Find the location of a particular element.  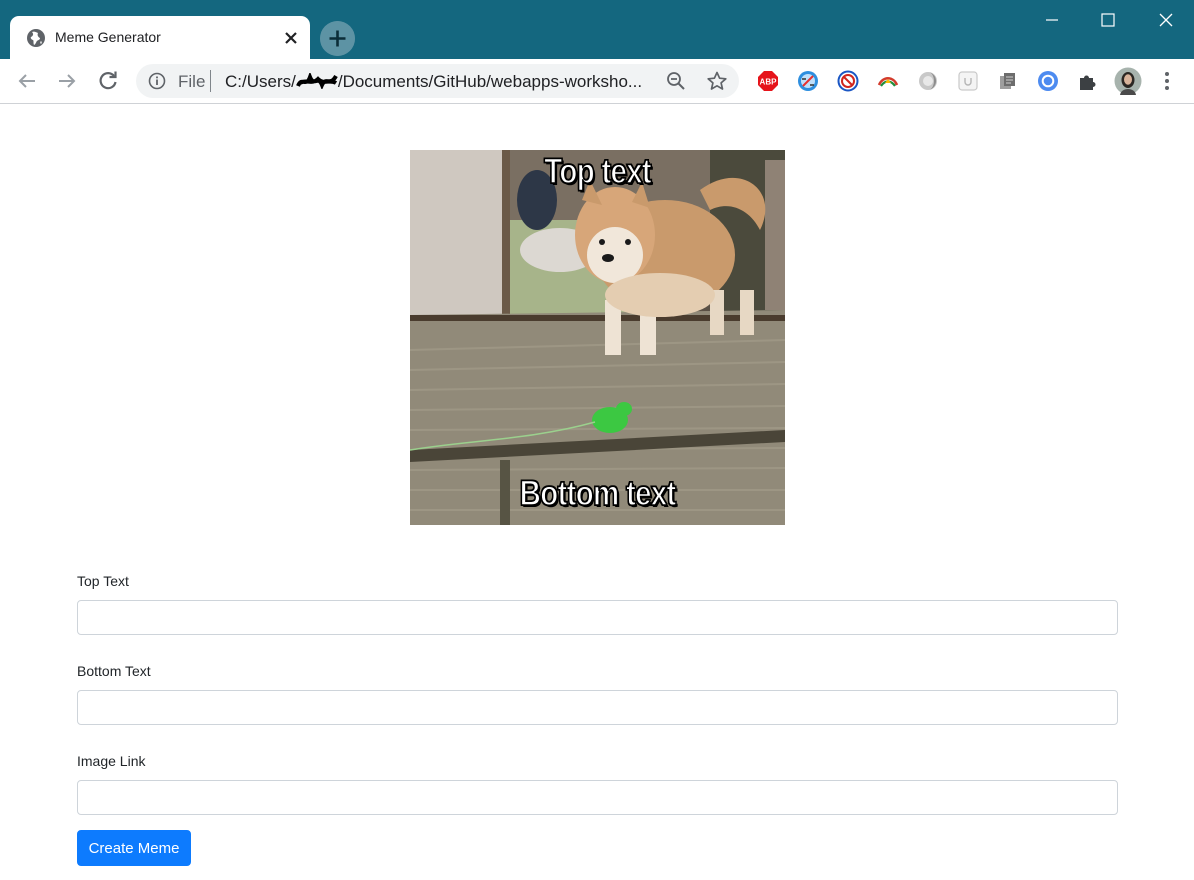

block-icon is located at coordinates (848, 81).